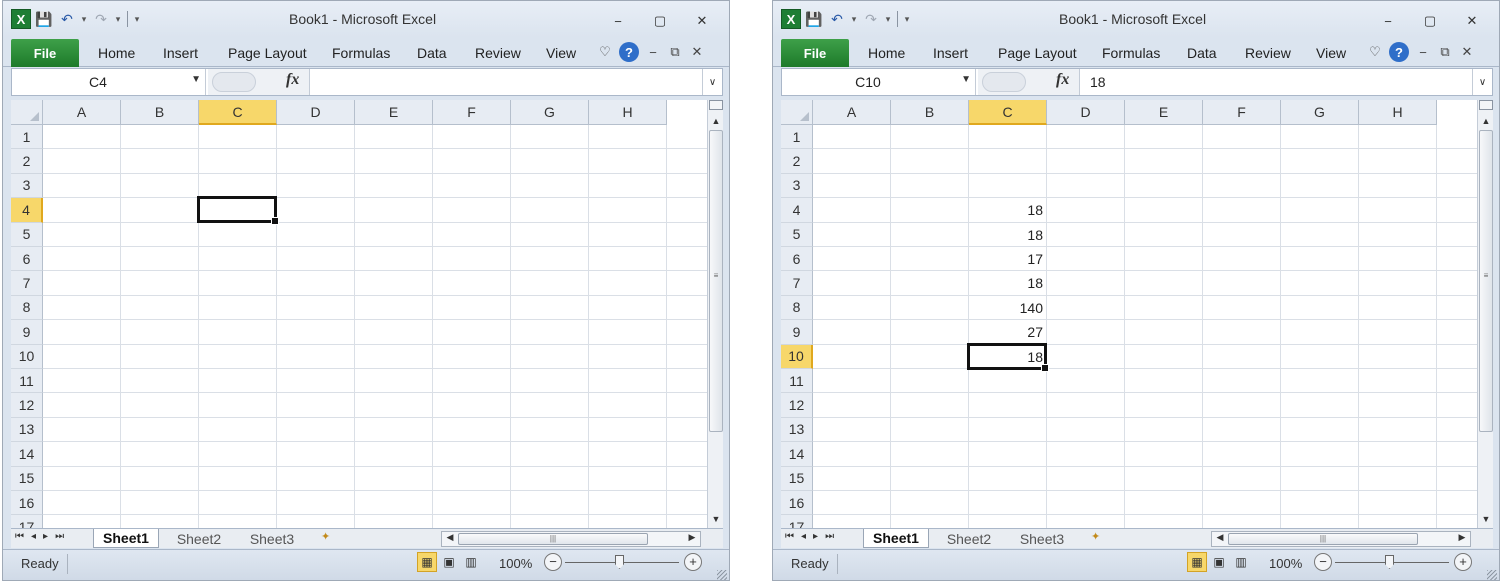 The height and width of the screenshot is (581, 1500). I want to click on vertical-scrollbar: ▲ ≡ ▼, so click(715, 314).